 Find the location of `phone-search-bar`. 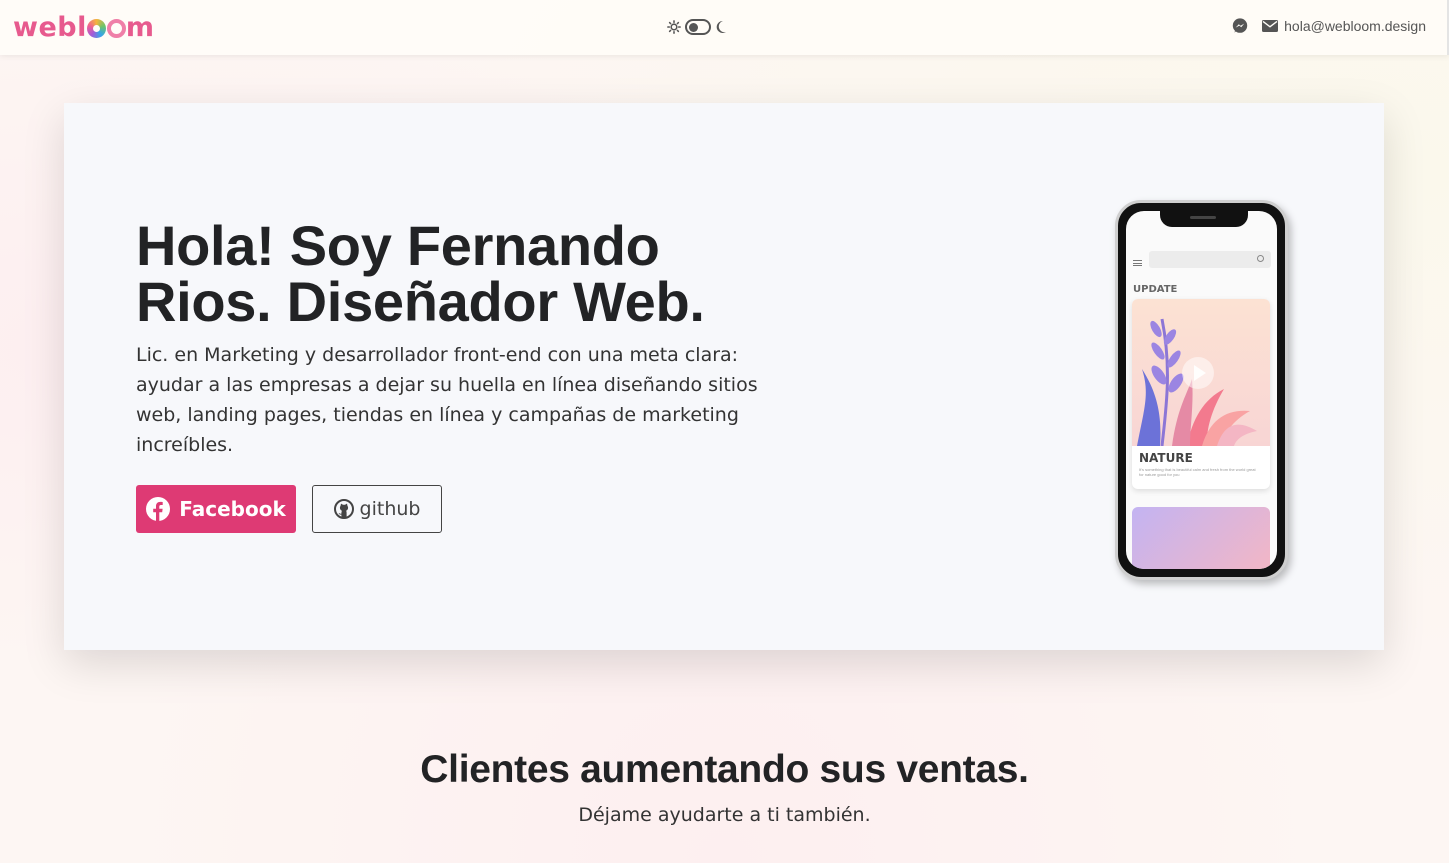

phone-search-bar is located at coordinates (1210, 259).